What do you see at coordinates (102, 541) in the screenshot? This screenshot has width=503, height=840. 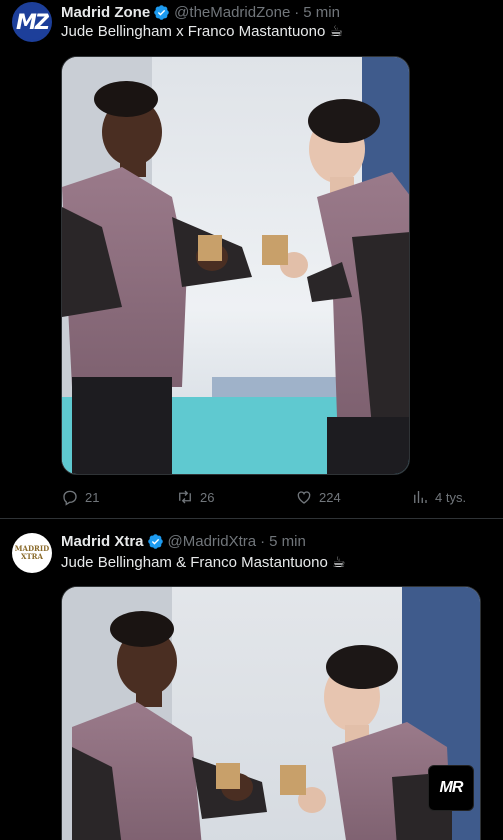 I see `author-name: Madrid Xtra` at bounding box center [102, 541].